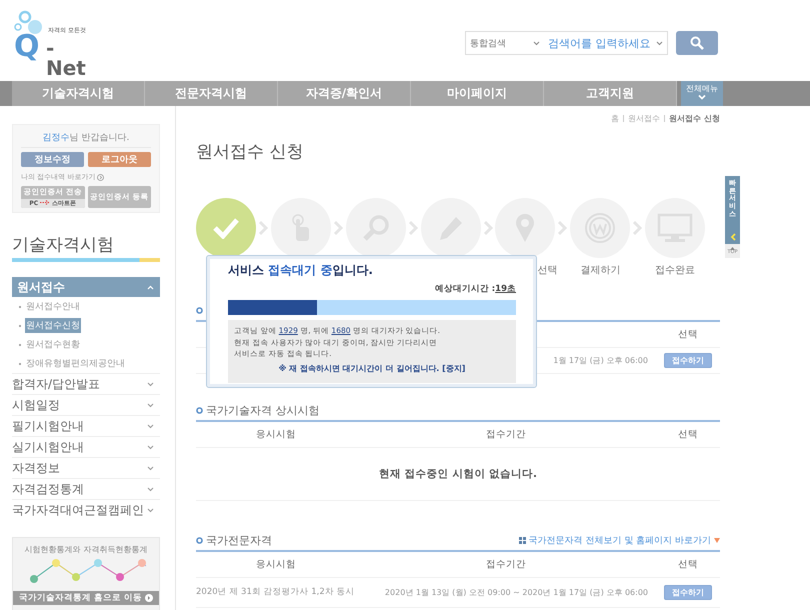 The width and height of the screenshot is (810, 610). What do you see at coordinates (547, 270) in the screenshot?
I see `step-label: 선택` at bounding box center [547, 270].